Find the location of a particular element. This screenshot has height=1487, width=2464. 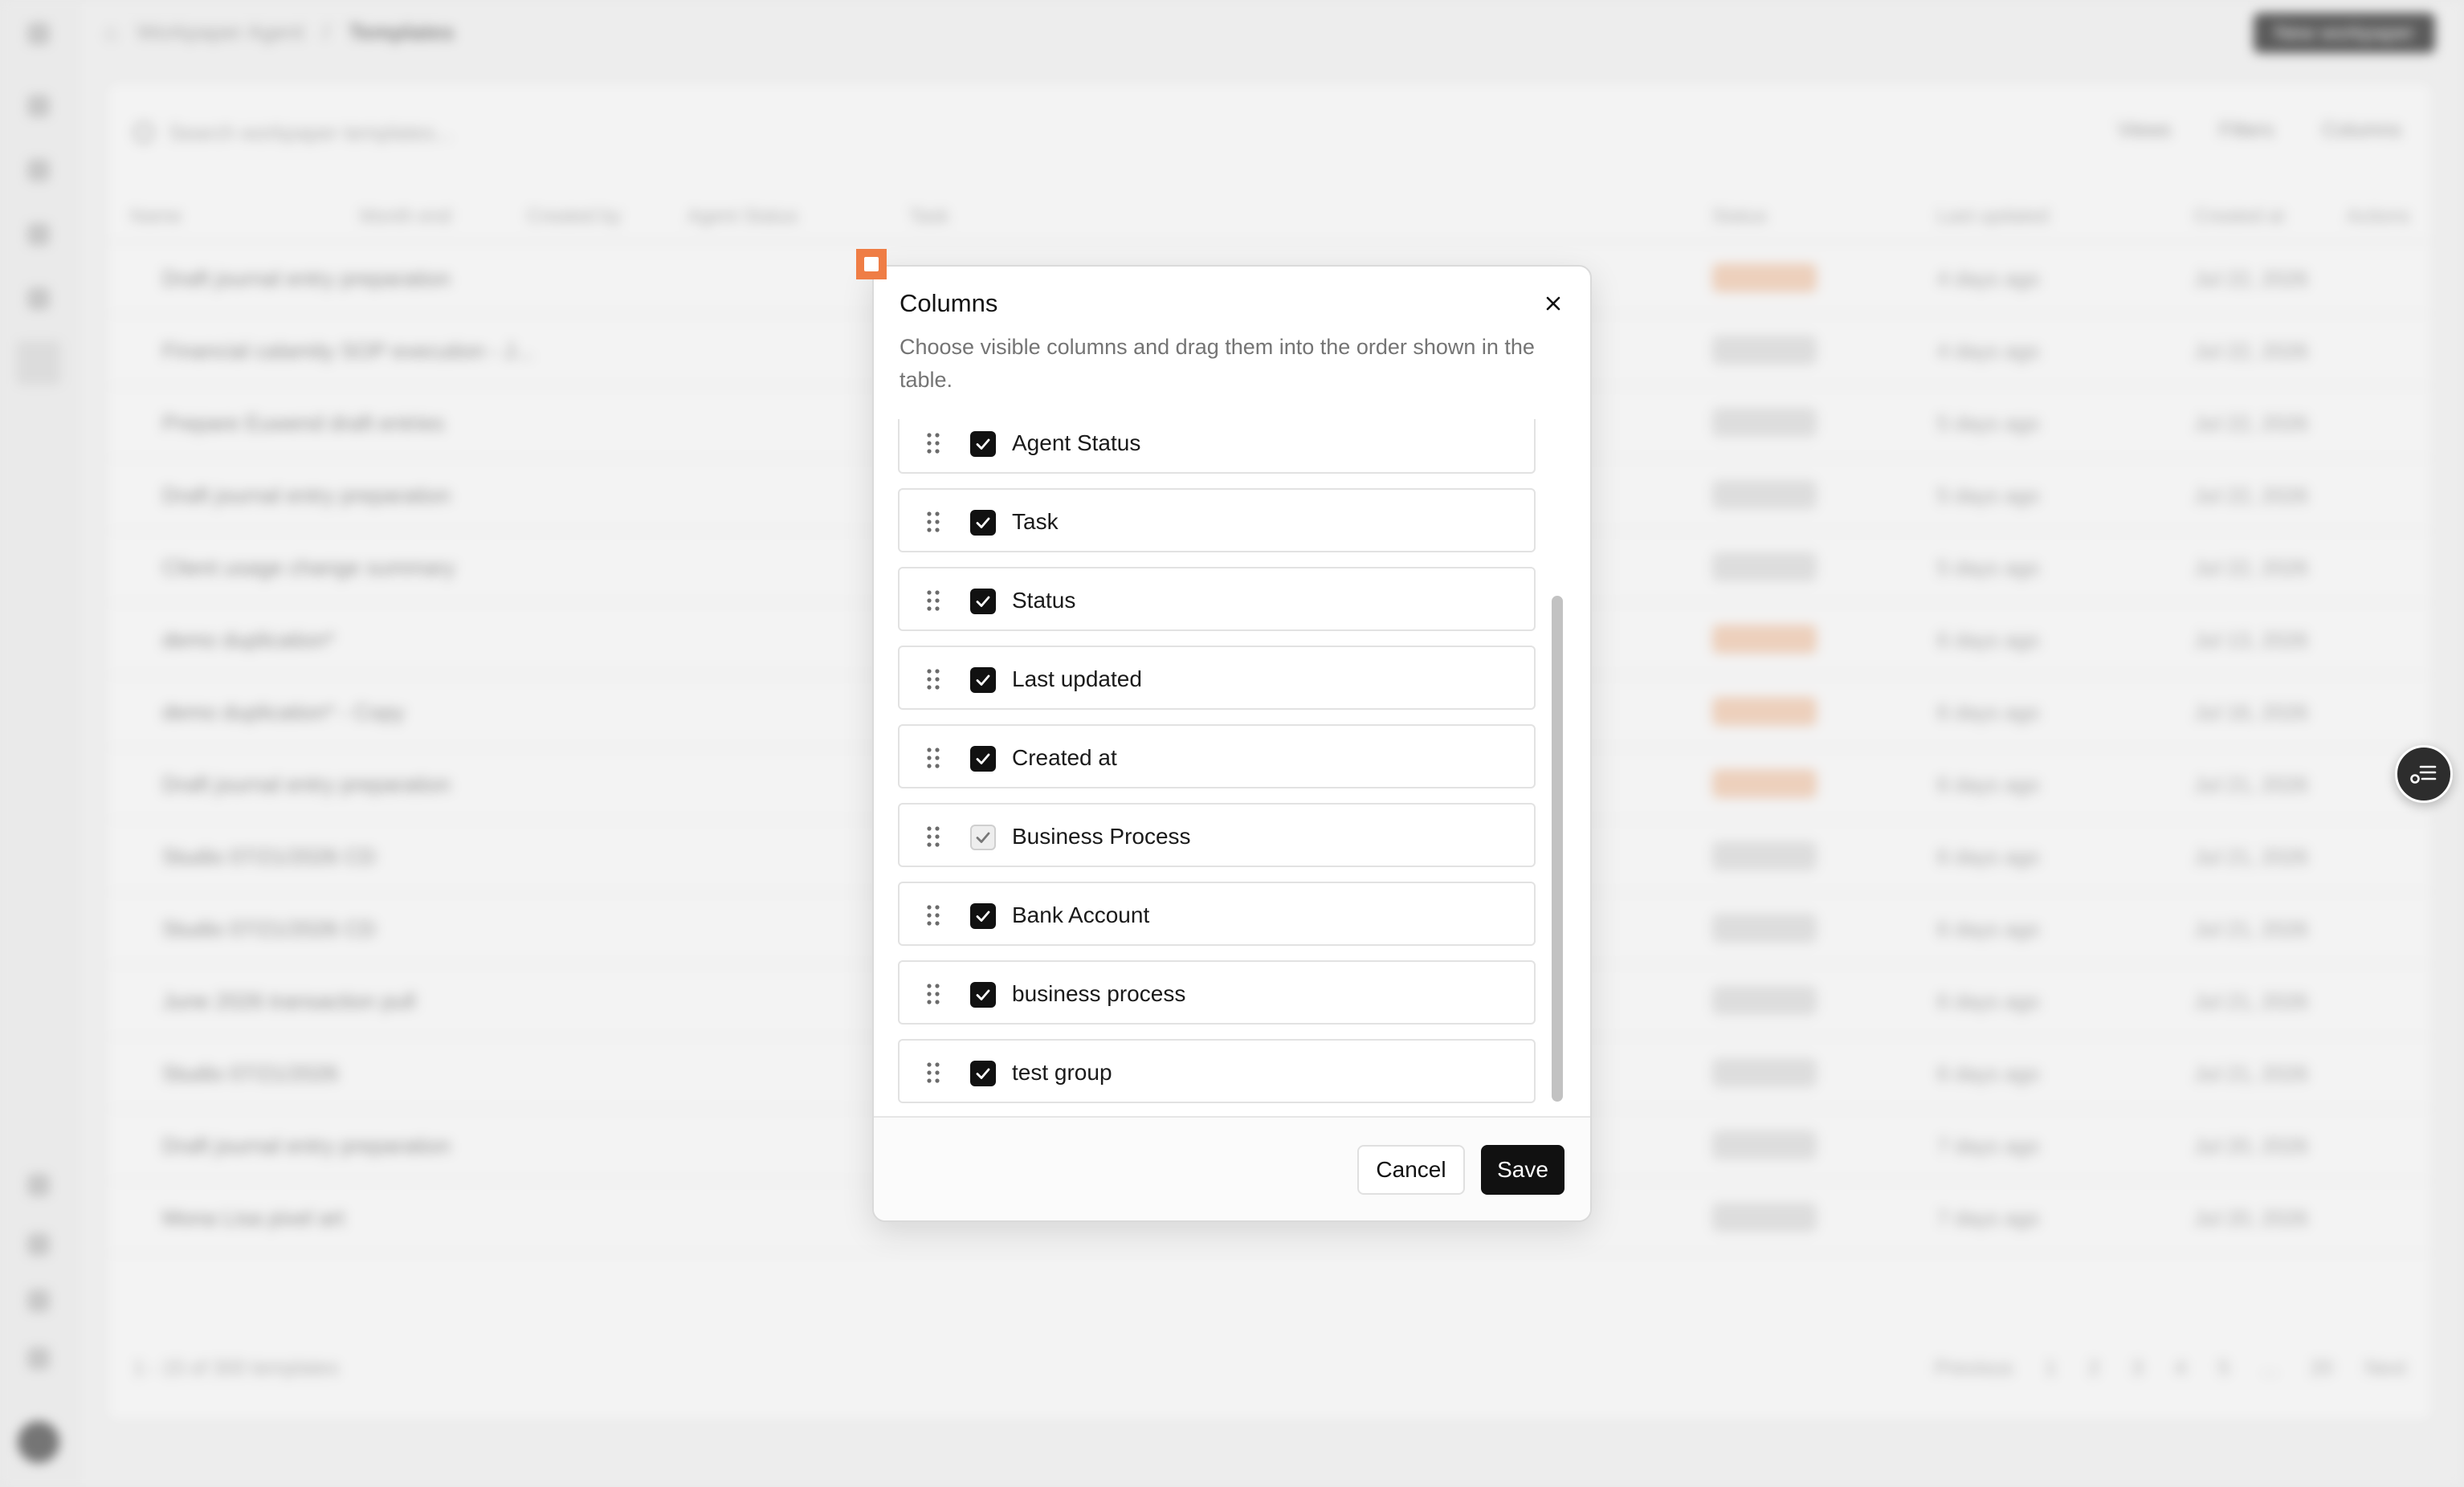

close-icon is located at coordinates (1553, 303).